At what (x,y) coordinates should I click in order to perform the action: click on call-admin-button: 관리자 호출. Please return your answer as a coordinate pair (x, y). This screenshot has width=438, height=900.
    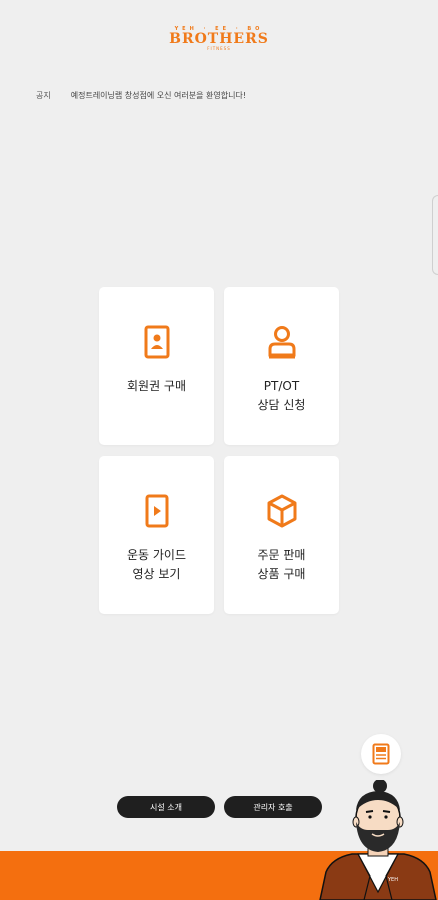
    Looking at the image, I should click on (273, 807).